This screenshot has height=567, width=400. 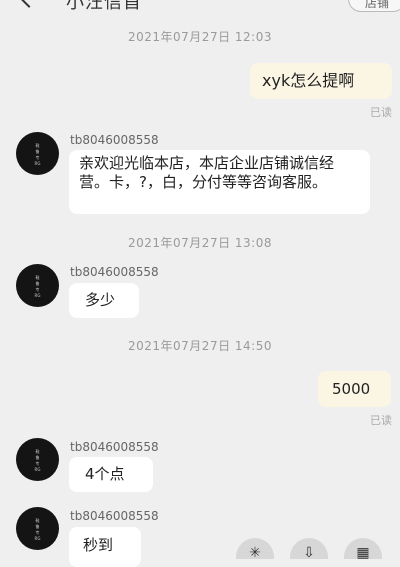 I want to click on timestamp: 2021年07月27日 13:08, so click(x=200, y=243).